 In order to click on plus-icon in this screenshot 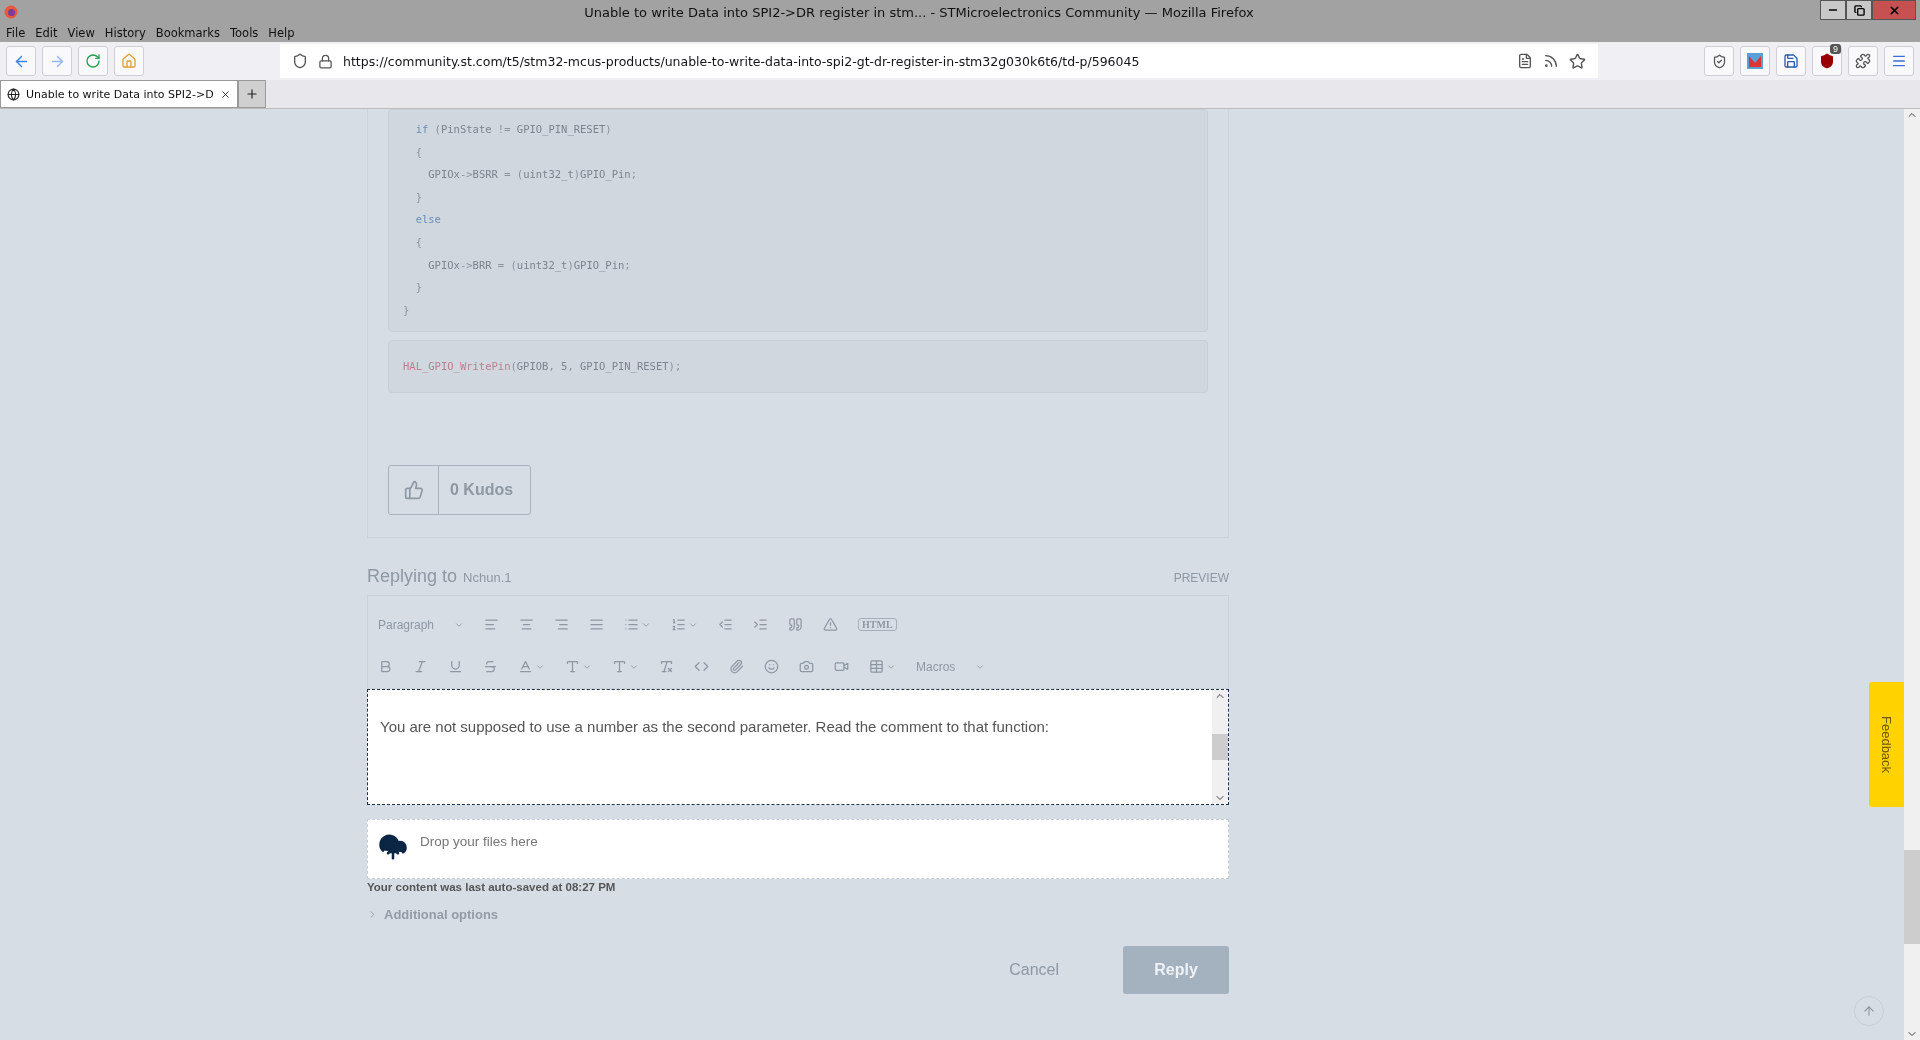, I will do `click(251, 94)`.